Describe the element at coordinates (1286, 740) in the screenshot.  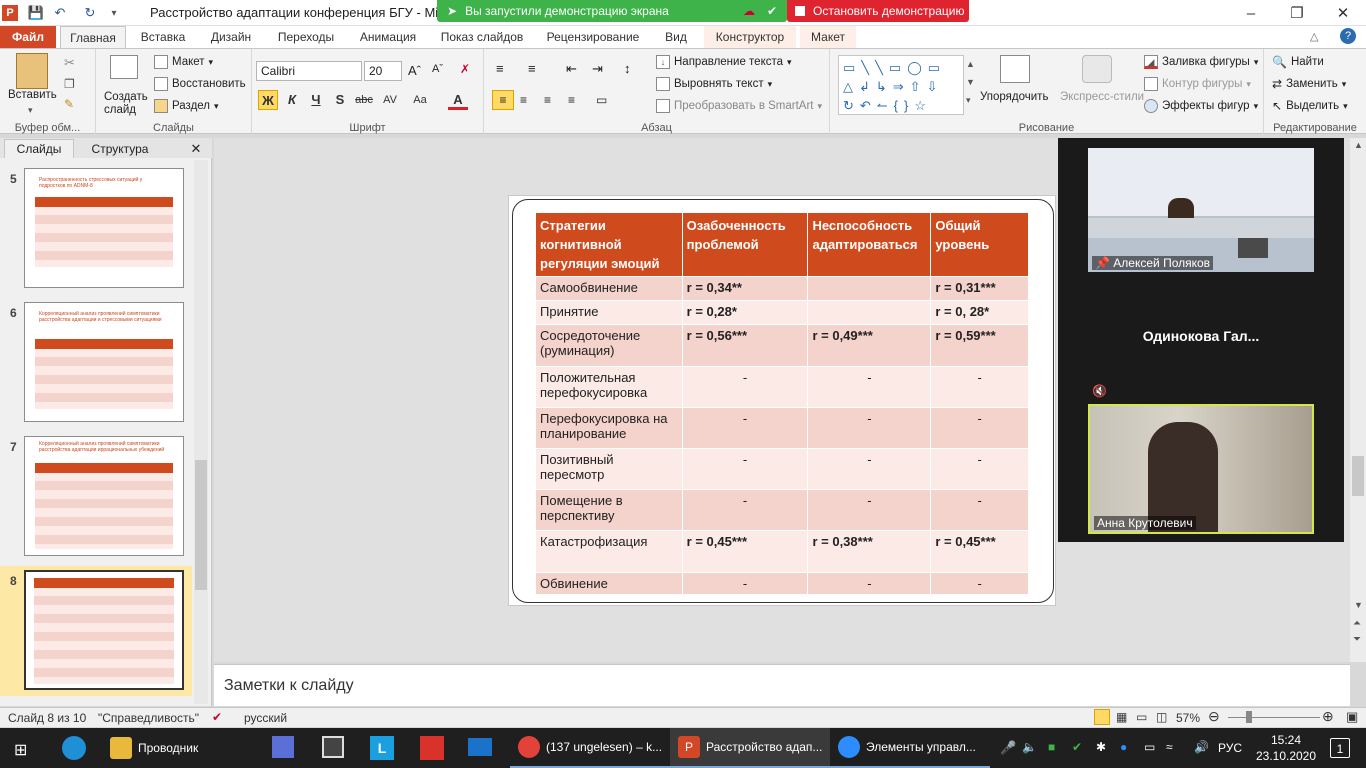
I see `clock-time: 15:24` at that location.